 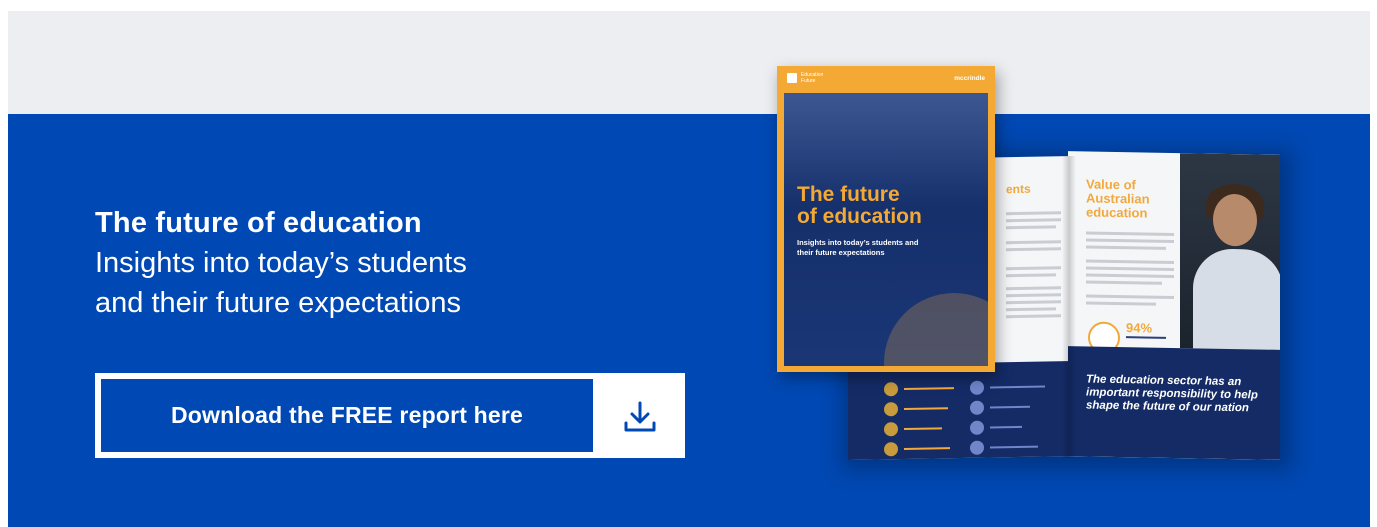 What do you see at coordinates (859, 216) in the screenshot?
I see `cover-title-line: of education` at bounding box center [859, 216].